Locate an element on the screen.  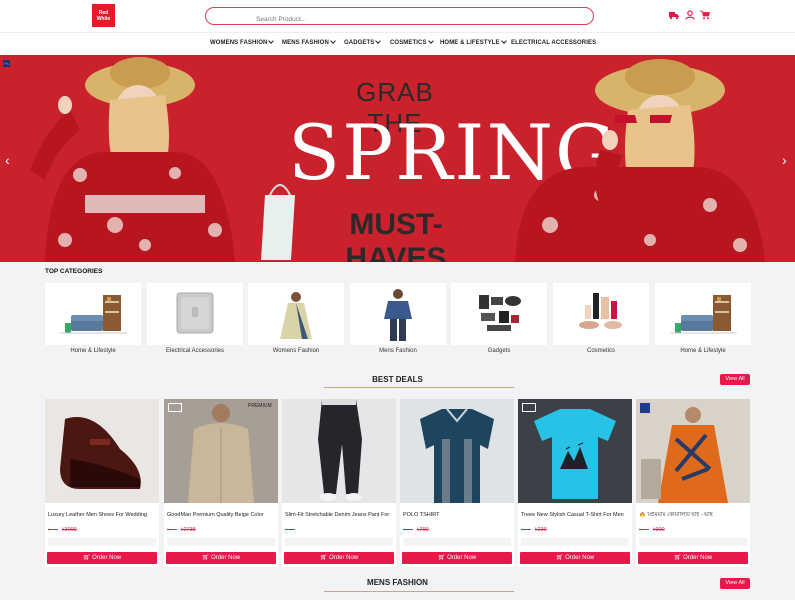
price-value: ৳2739 is located at coordinates (188, 530).